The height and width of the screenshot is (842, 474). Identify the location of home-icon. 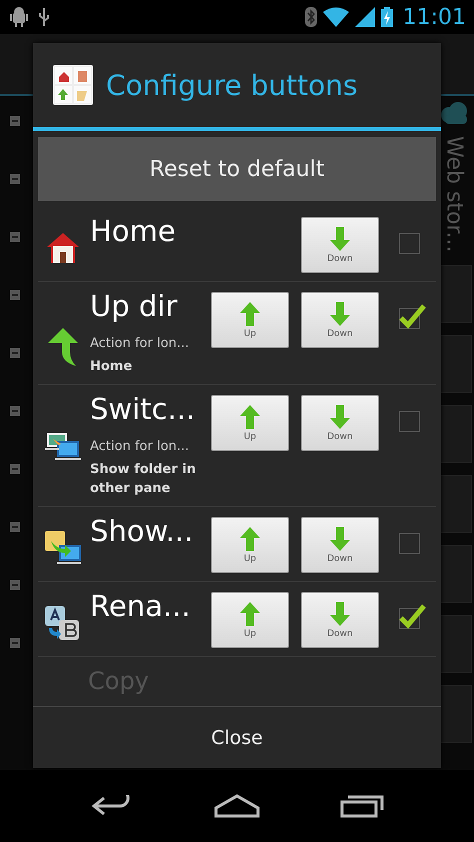
(237, 806).